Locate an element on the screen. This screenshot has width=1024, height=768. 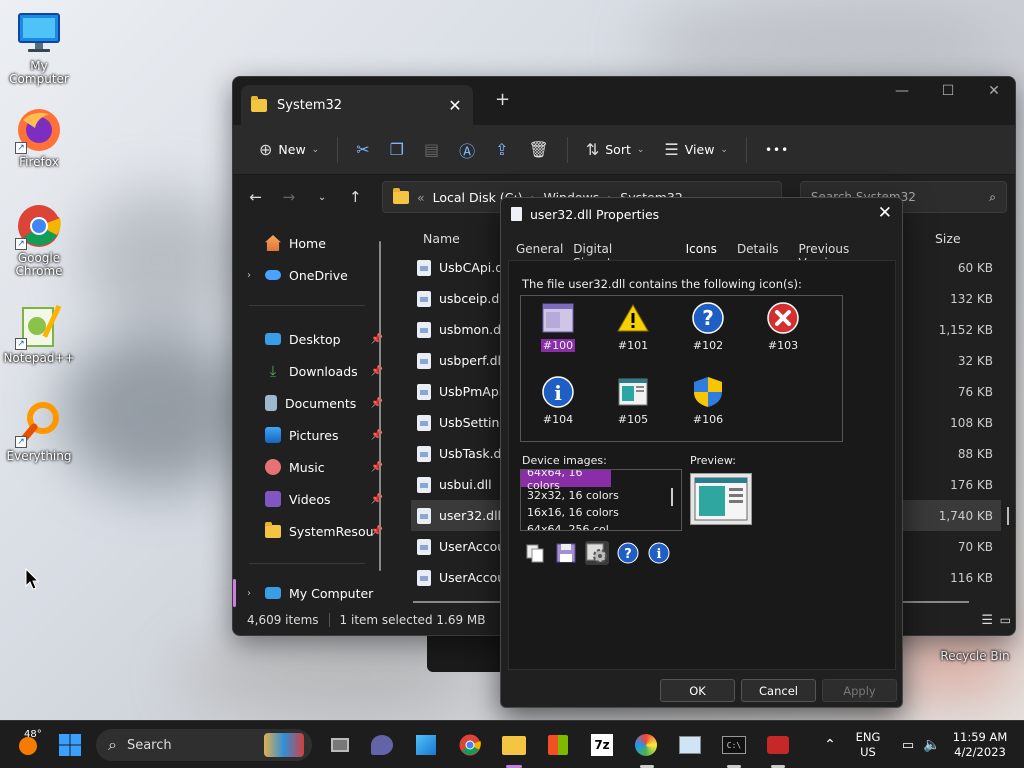
store-button is located at coordinates (558, 745).